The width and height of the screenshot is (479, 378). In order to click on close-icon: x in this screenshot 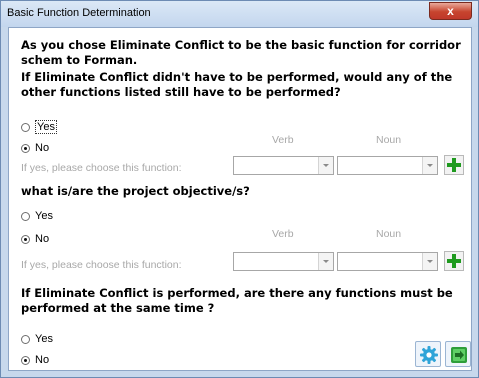, I will do `click(450, 11)`.